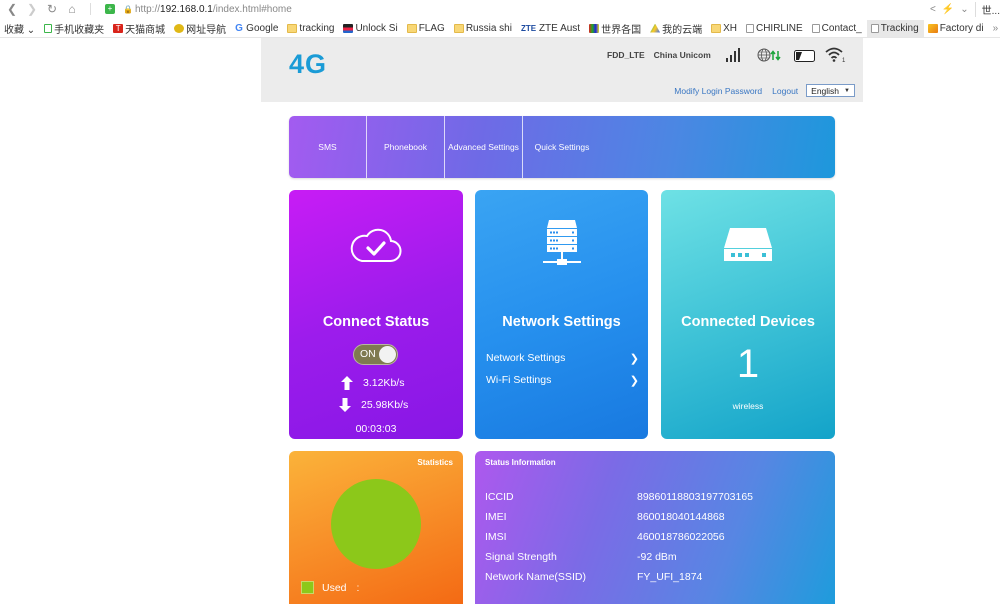 The image size is (1000, 604). I want to click on bookmark-item: tracking, so click(311, 28).